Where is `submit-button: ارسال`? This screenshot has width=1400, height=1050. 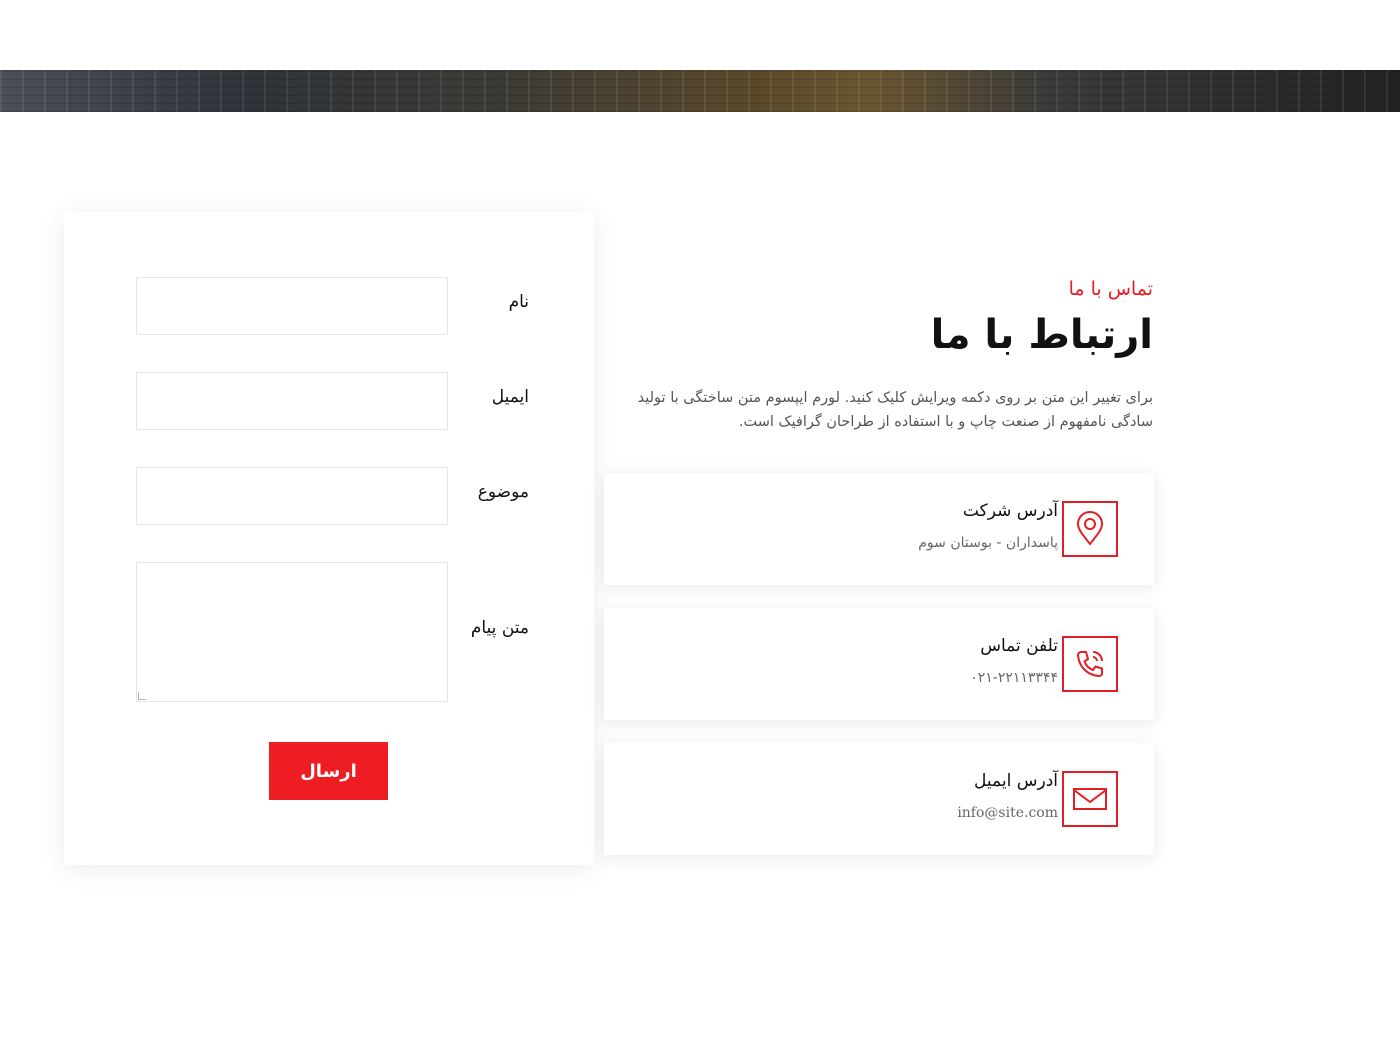 submit-button: ارسال is located at coordinates (328, 771).